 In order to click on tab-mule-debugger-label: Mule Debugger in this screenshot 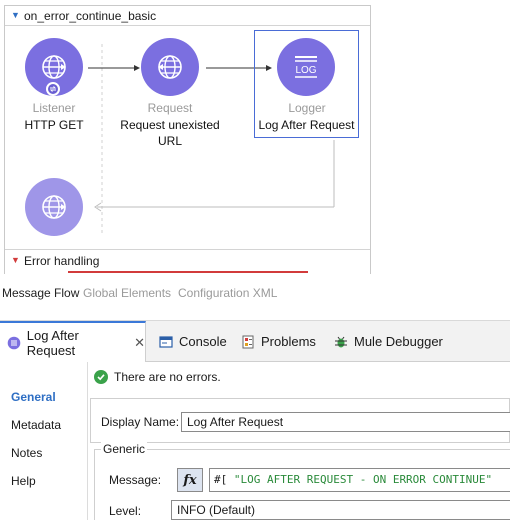, I will do `click(398, 341)`.